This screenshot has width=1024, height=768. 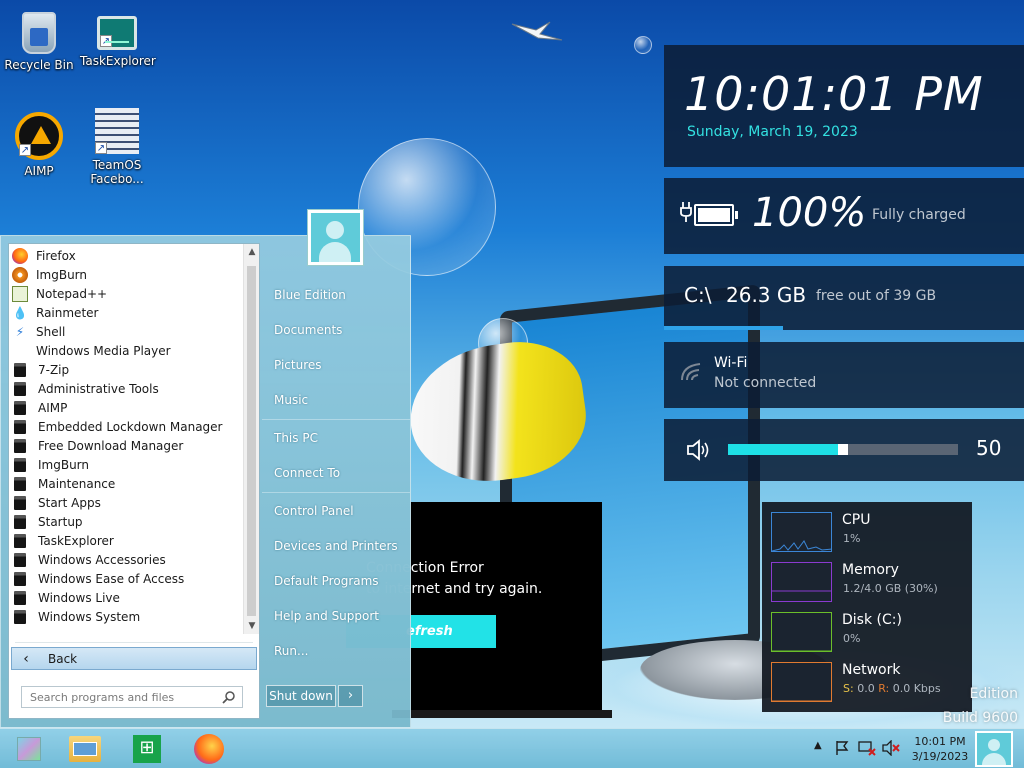 I want to click on teamos-icon: ↗, so click(x=117, y=131).